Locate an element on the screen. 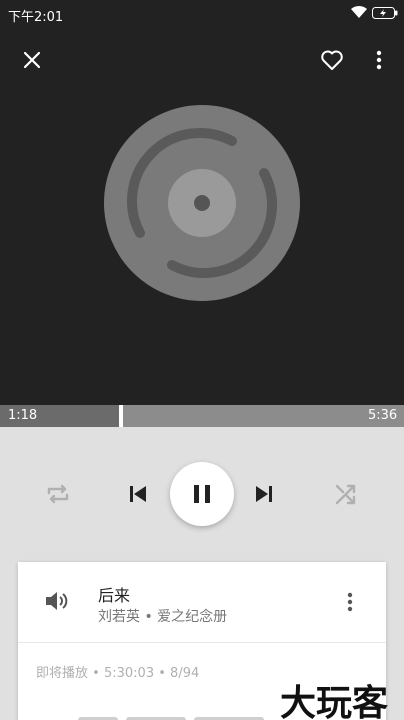 This screenshot has height=720, width=404. repeat-button is located at coordinates (58, 494).